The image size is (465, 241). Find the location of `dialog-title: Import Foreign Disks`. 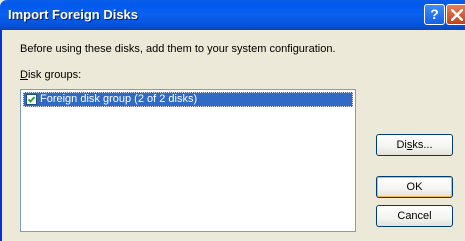

dialog-title: Import Foreign Disks is located at coordinates (73, 14).